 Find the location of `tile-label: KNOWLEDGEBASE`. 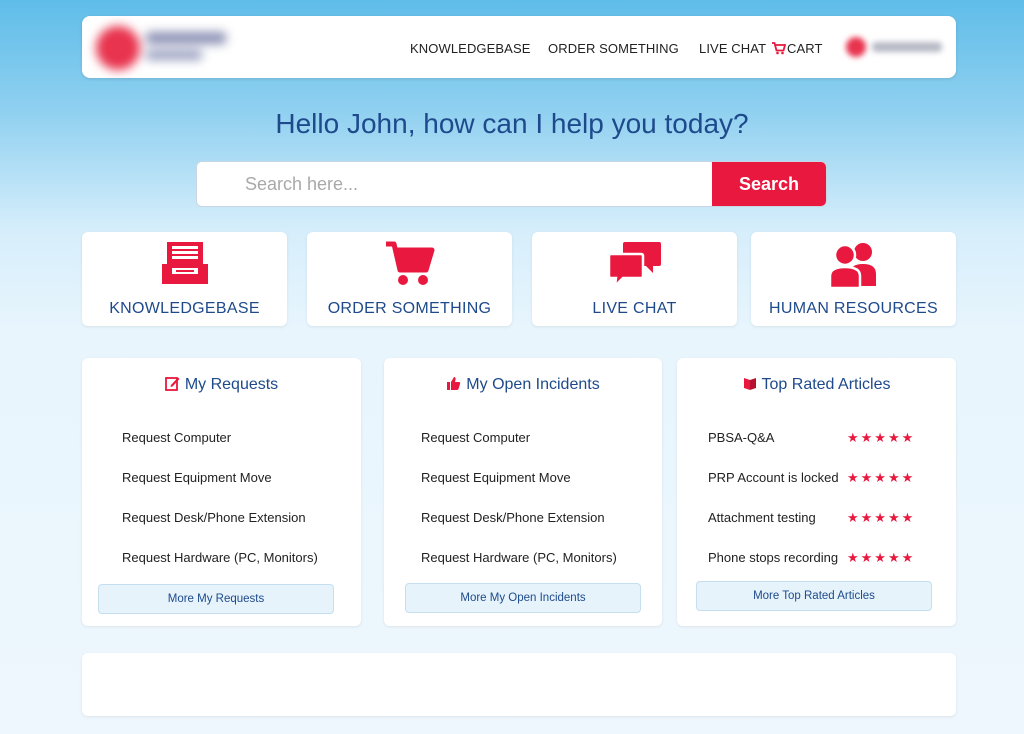

tile-label: KNOWLEDGEBASE is located at coordinates (184, 308).